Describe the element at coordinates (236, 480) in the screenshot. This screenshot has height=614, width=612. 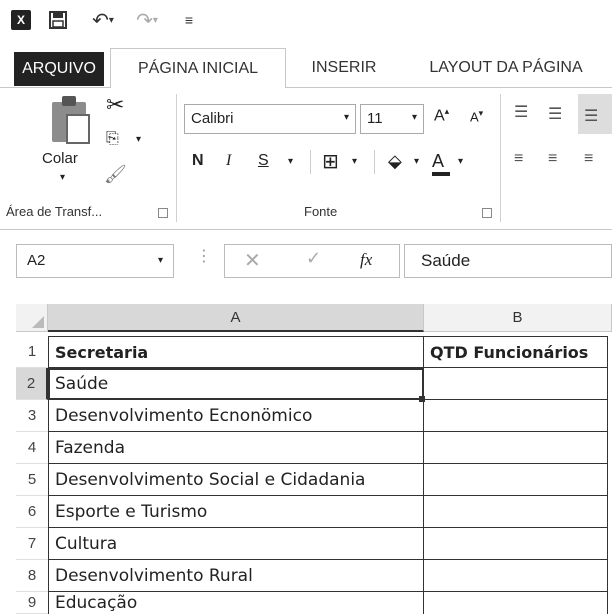
I see `table-cell: Desenvolvimento Social e Cidadania` at that location.